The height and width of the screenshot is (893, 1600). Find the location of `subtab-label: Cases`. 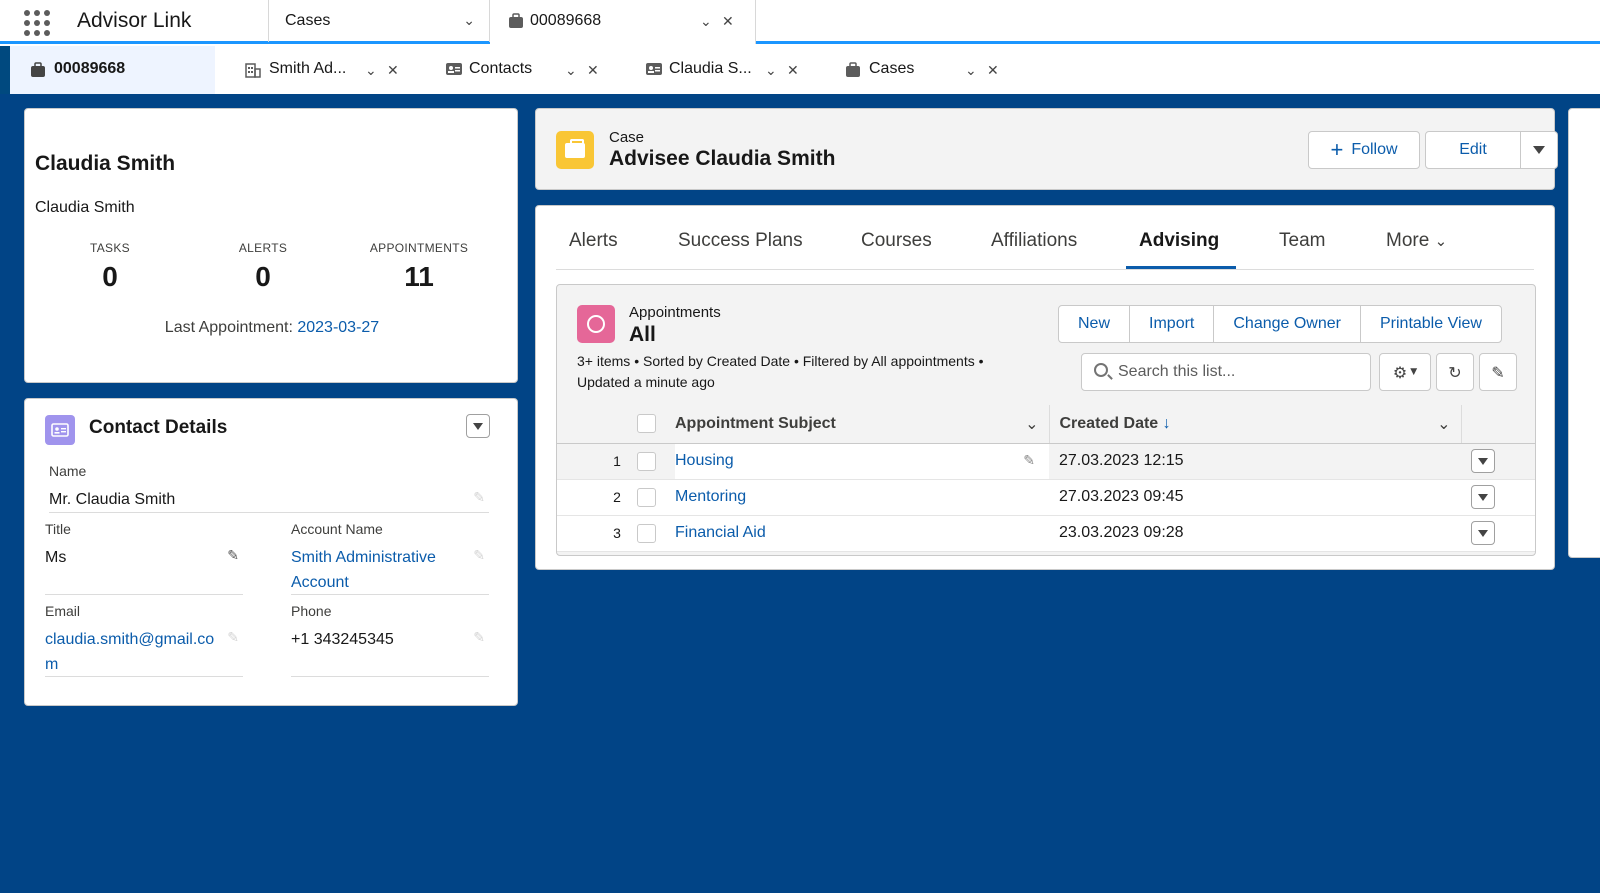

subtab-label: Cases is located at coordinates (892, 68).